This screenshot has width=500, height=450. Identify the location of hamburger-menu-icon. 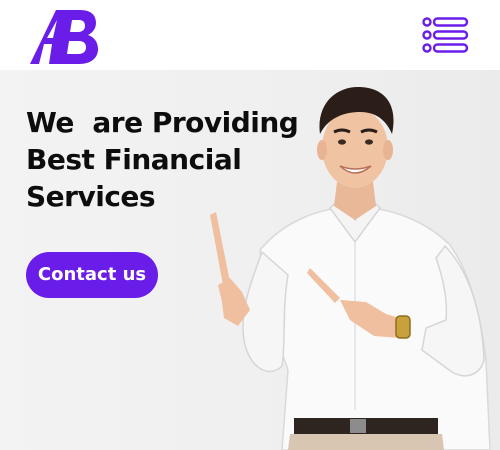
(445, 35).